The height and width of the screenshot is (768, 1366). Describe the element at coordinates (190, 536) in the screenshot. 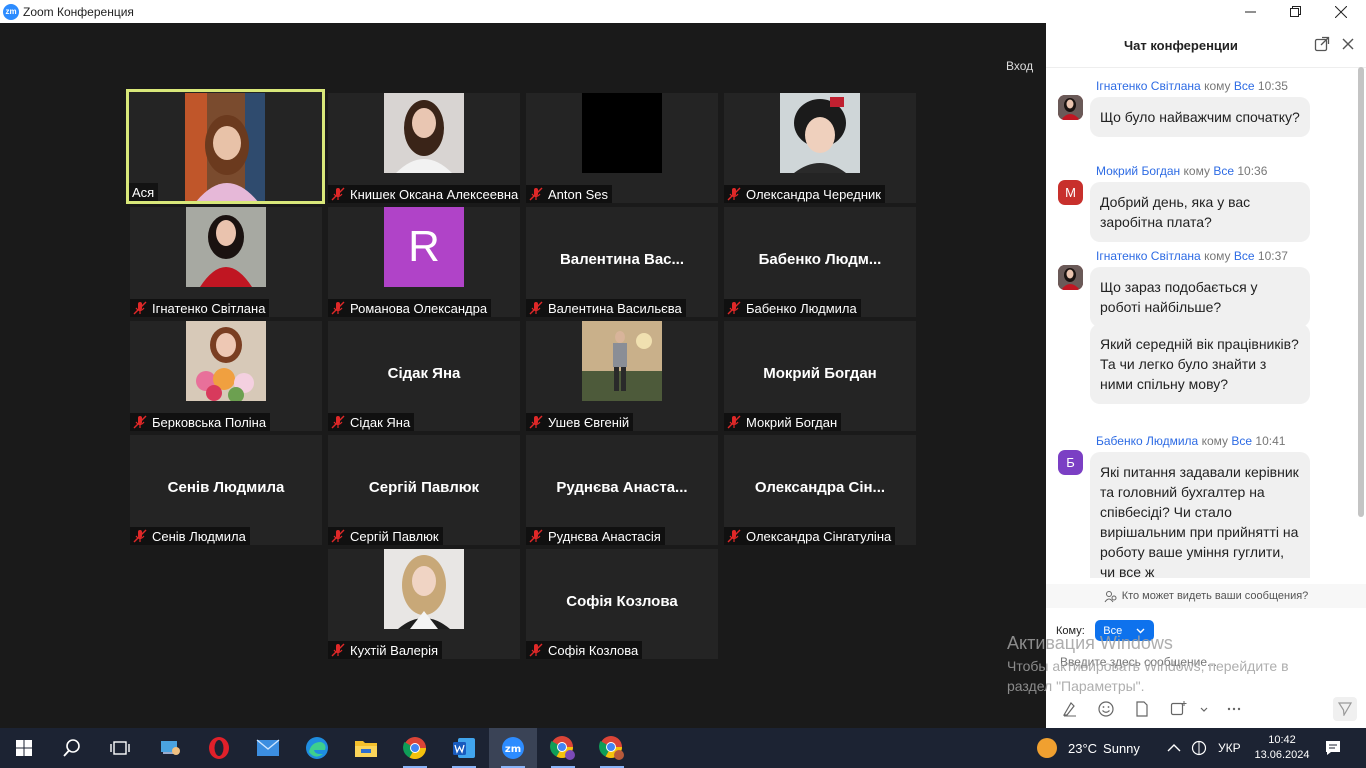

I see `participant-name: Сенів Людмила` at that location.